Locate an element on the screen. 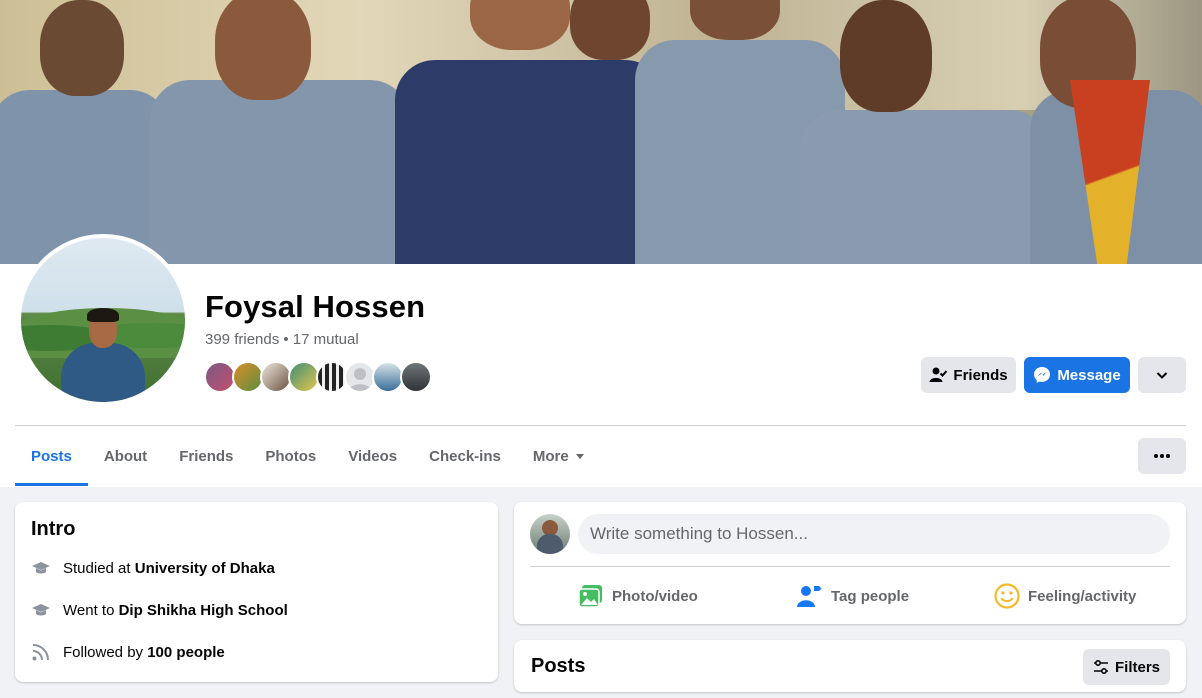 The image size is (1202, 698). filters-icon is located at coordinates (1100, 667).